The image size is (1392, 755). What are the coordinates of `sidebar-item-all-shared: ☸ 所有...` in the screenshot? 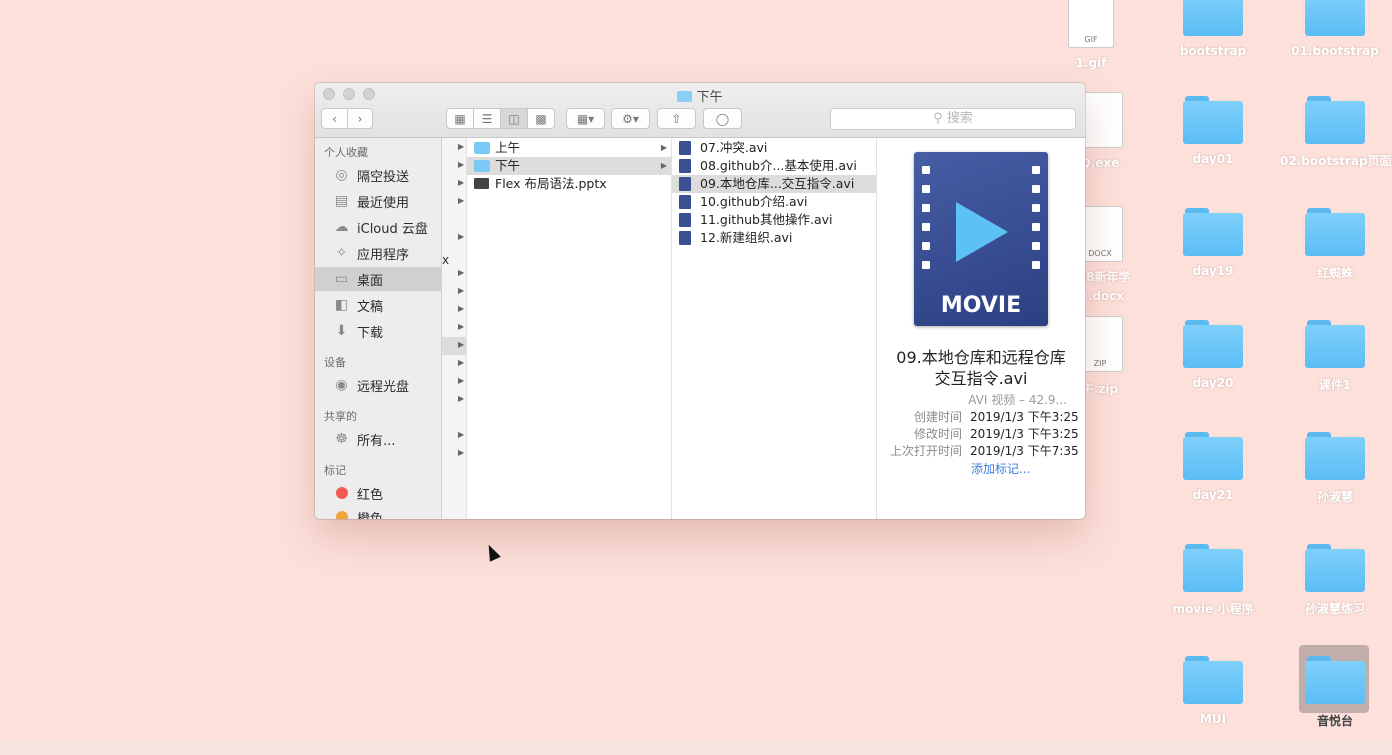 It's located at (378, 439).